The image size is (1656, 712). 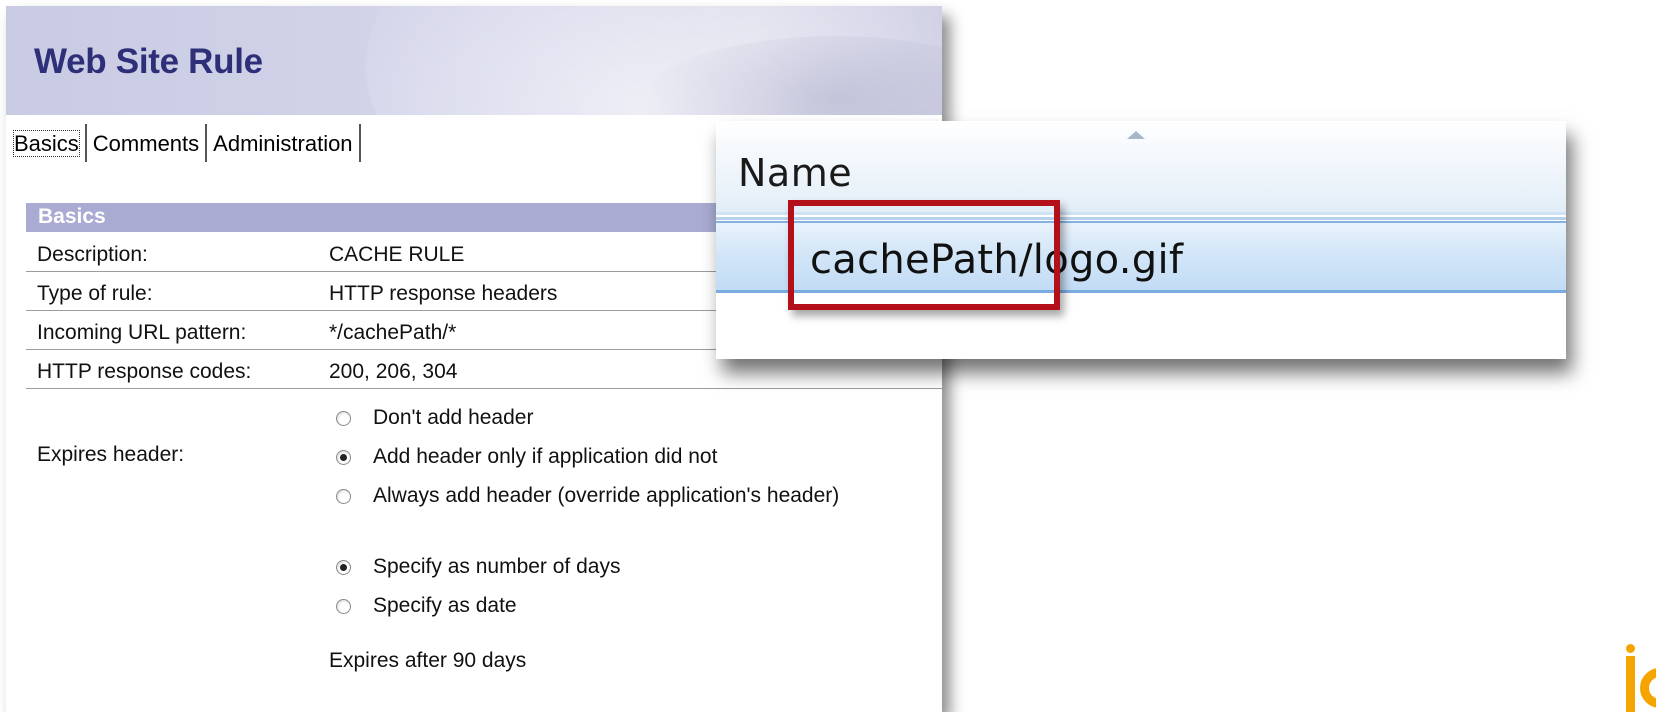 I want to click on tab-administration: Administration, so click(x=284, y=143).